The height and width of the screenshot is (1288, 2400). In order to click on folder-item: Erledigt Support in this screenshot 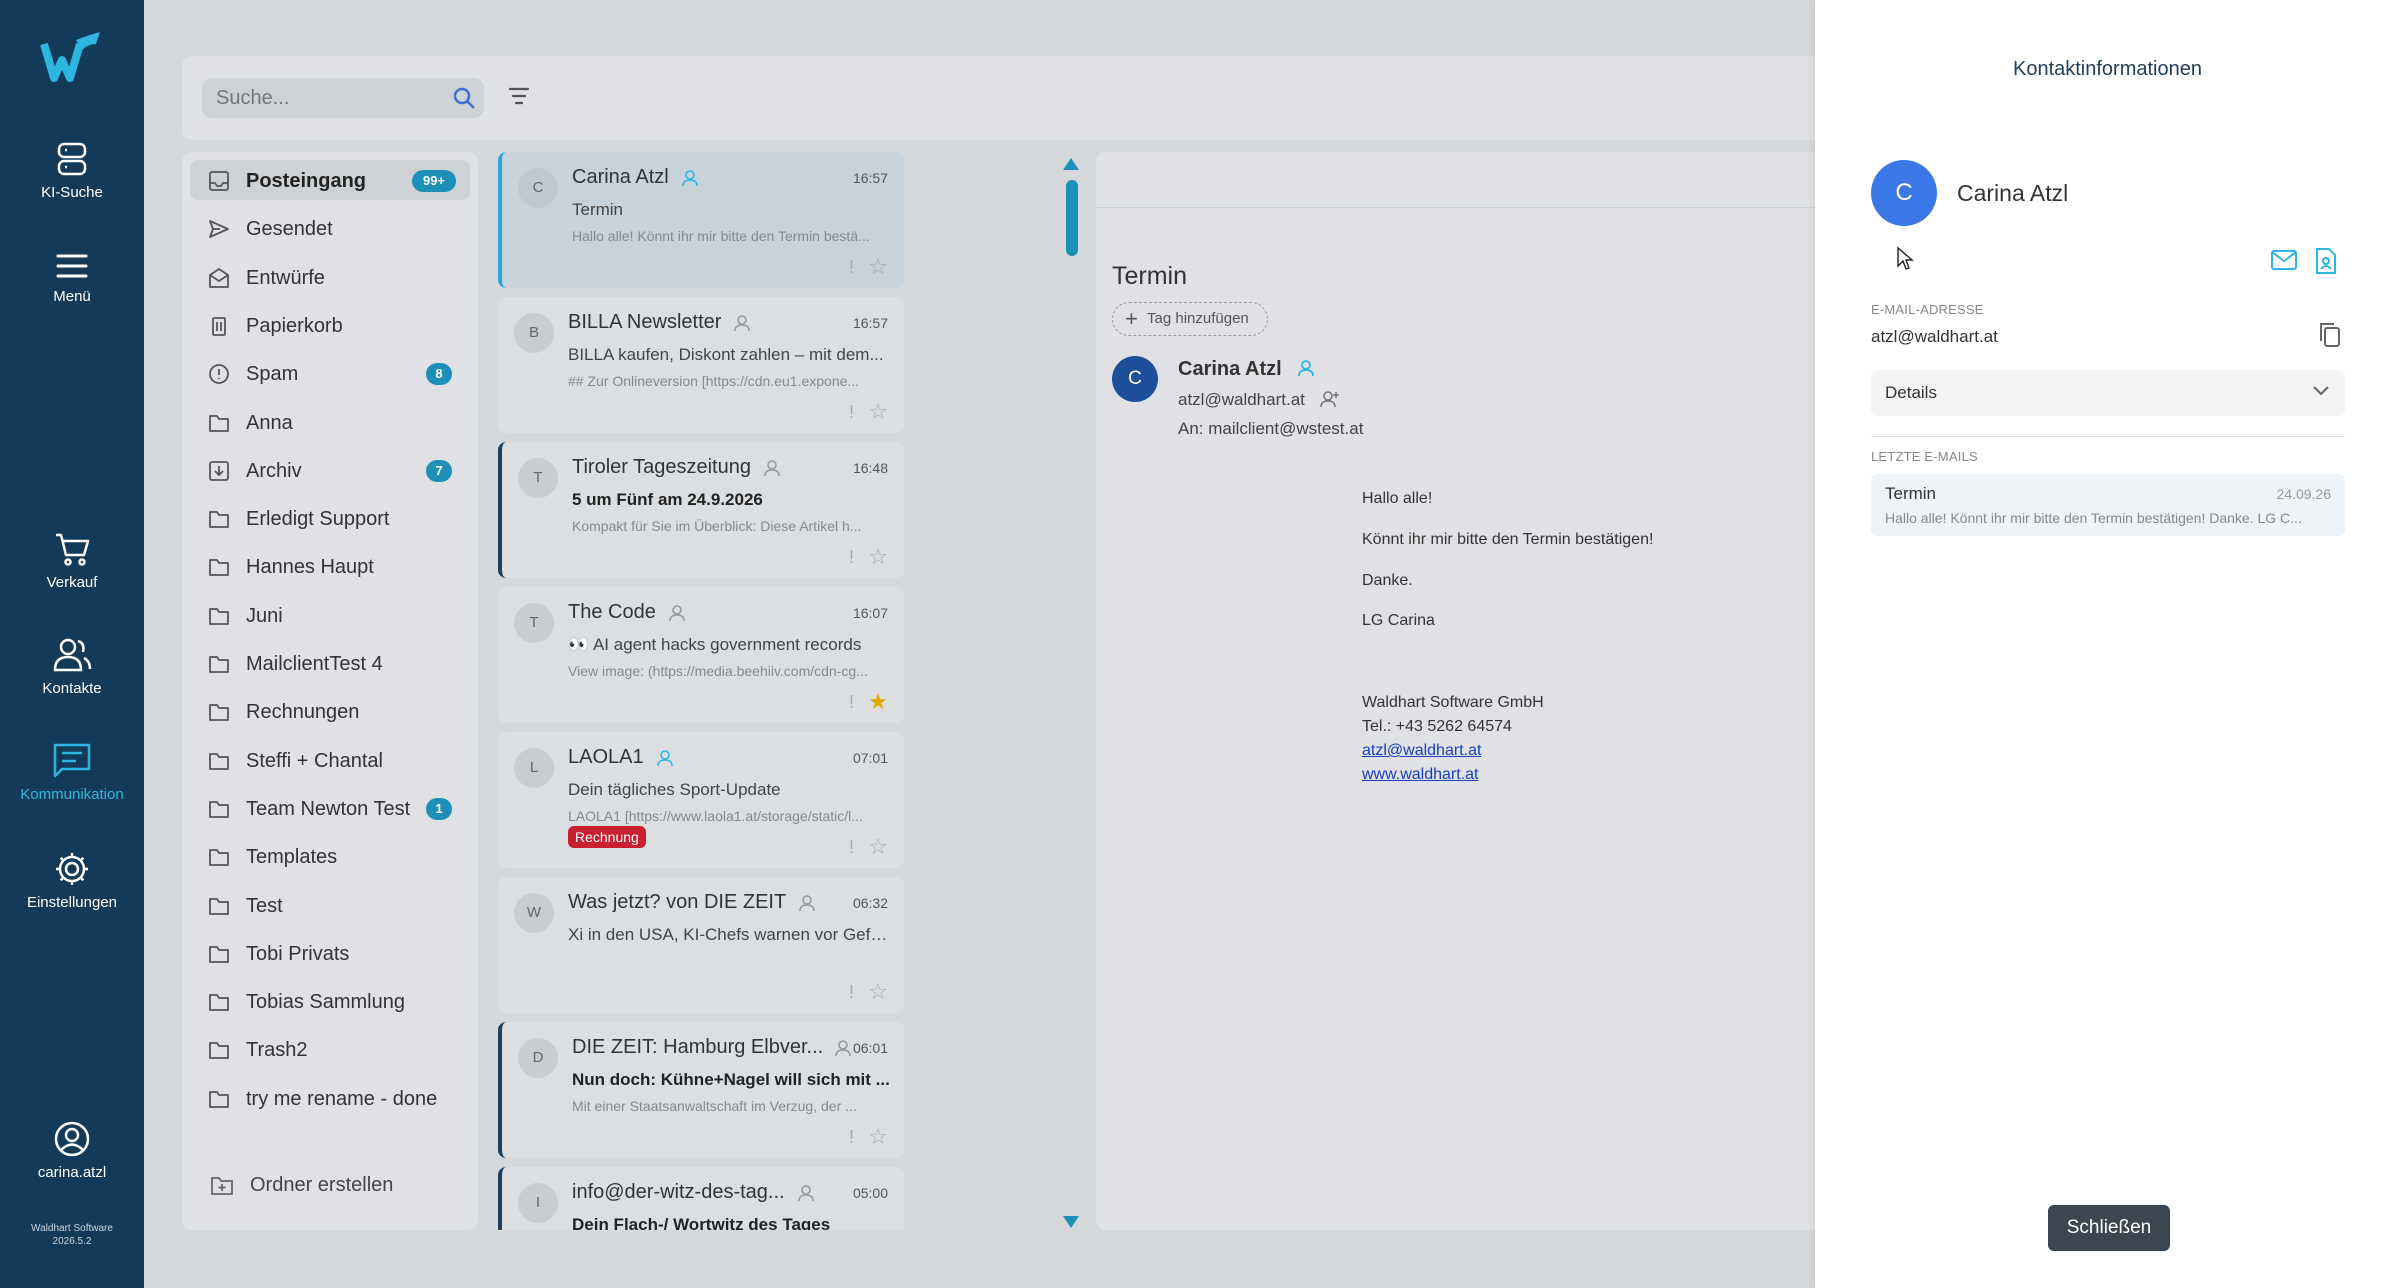, I will do `click(330, 518)`.